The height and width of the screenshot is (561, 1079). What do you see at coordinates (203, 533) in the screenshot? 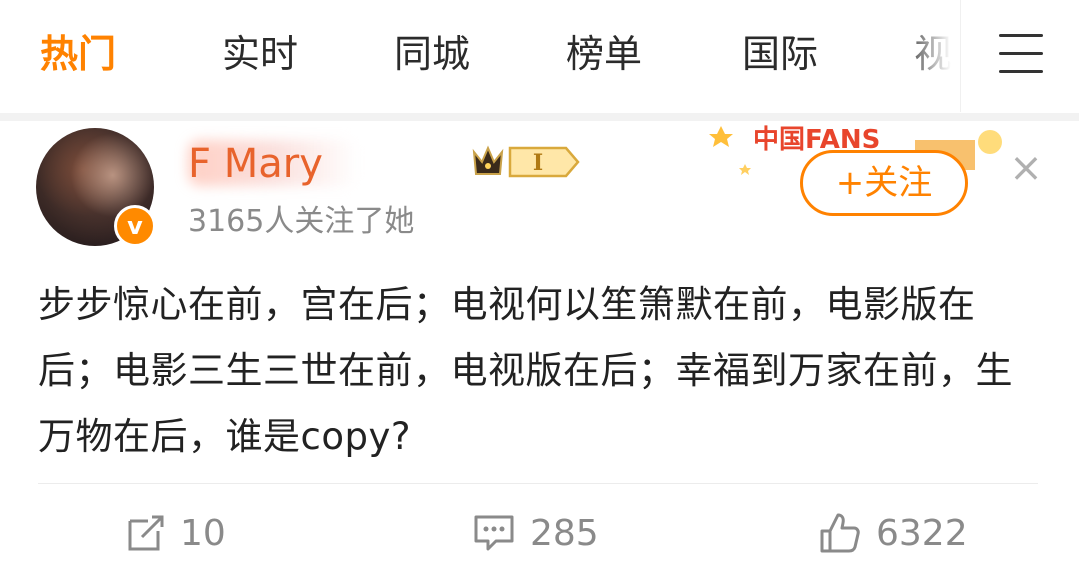
I see `repost-count: 10` at bounding box center [203, 533].